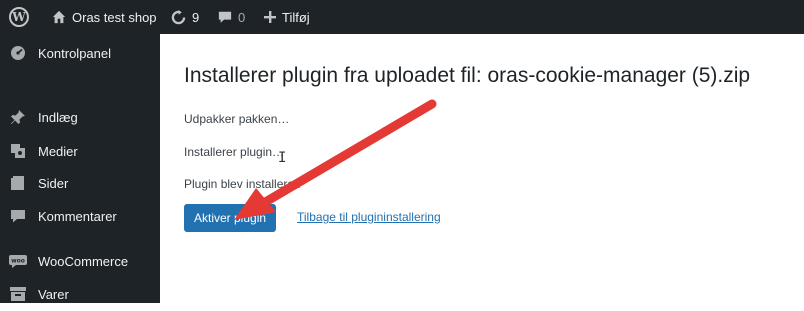 The width and height of the screenshot is (804, 311). I want to click on sidebar-item-label: Kommentarer, so click(77, 216).